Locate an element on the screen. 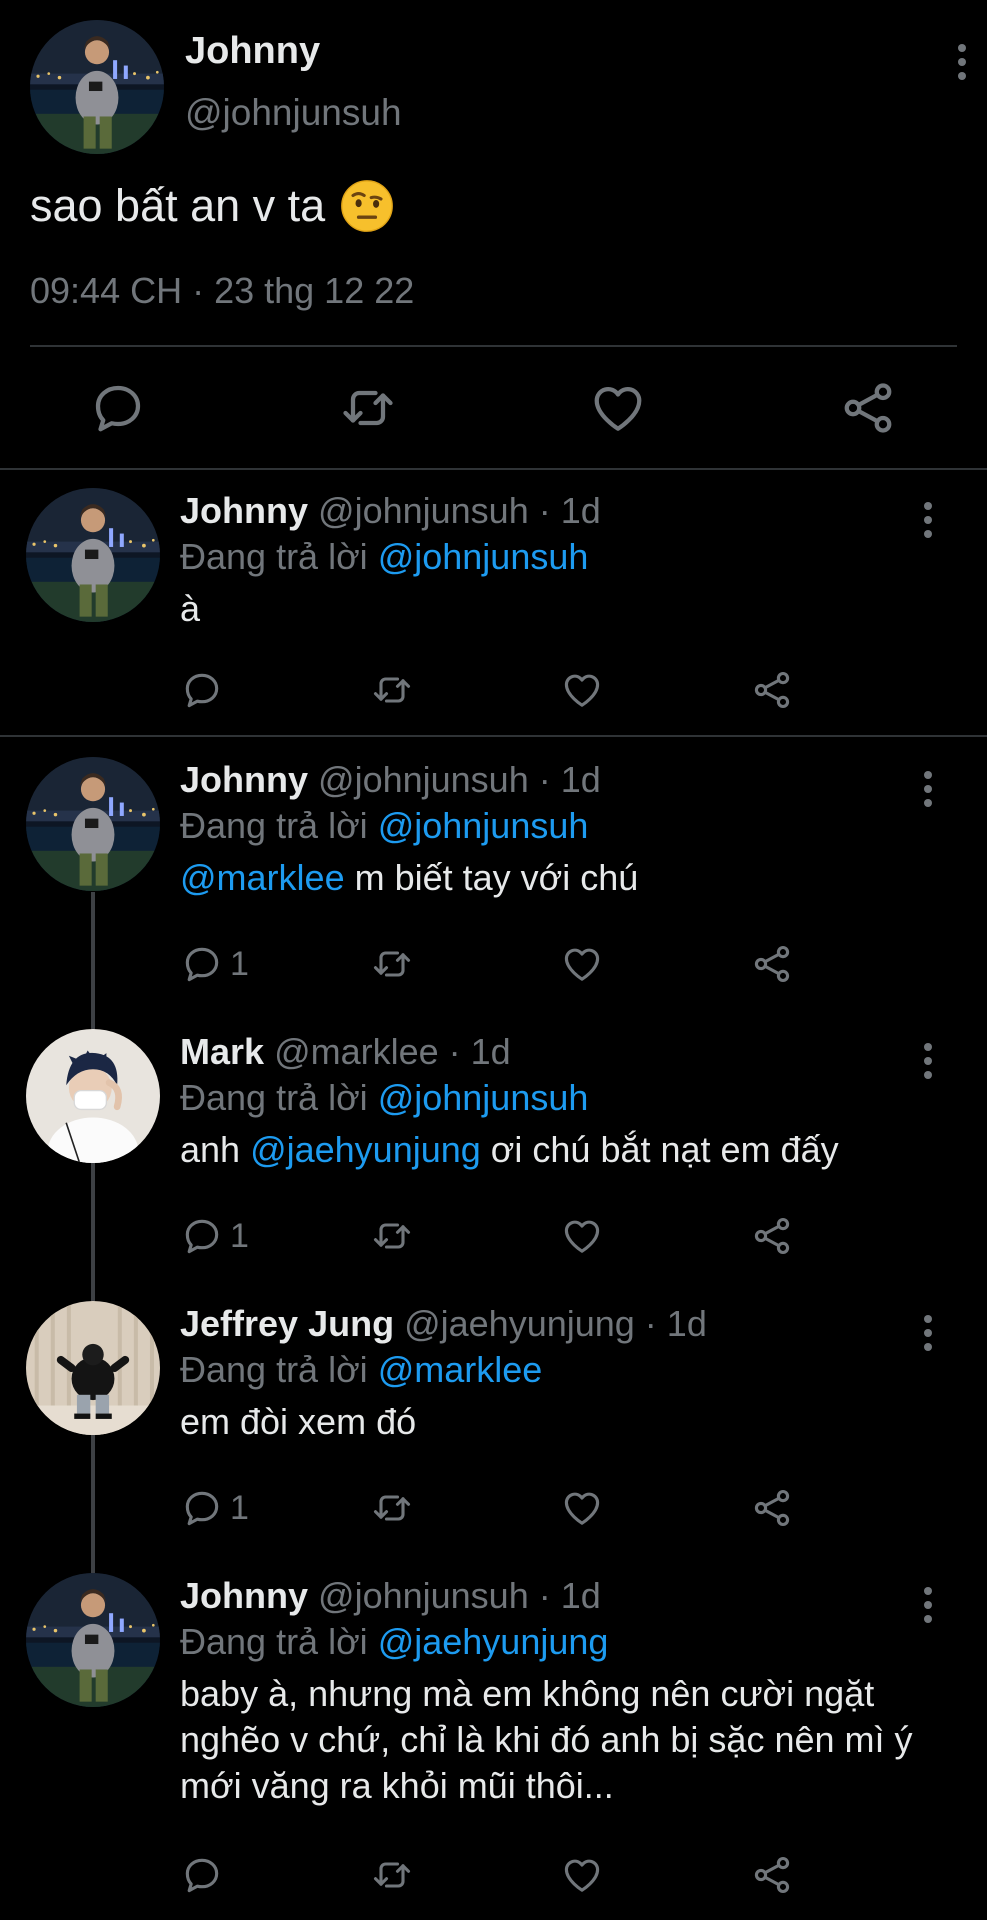 The height and width of the screenshot is (1920, 987). author-name: Johnny is located at coordinates (252, 51).